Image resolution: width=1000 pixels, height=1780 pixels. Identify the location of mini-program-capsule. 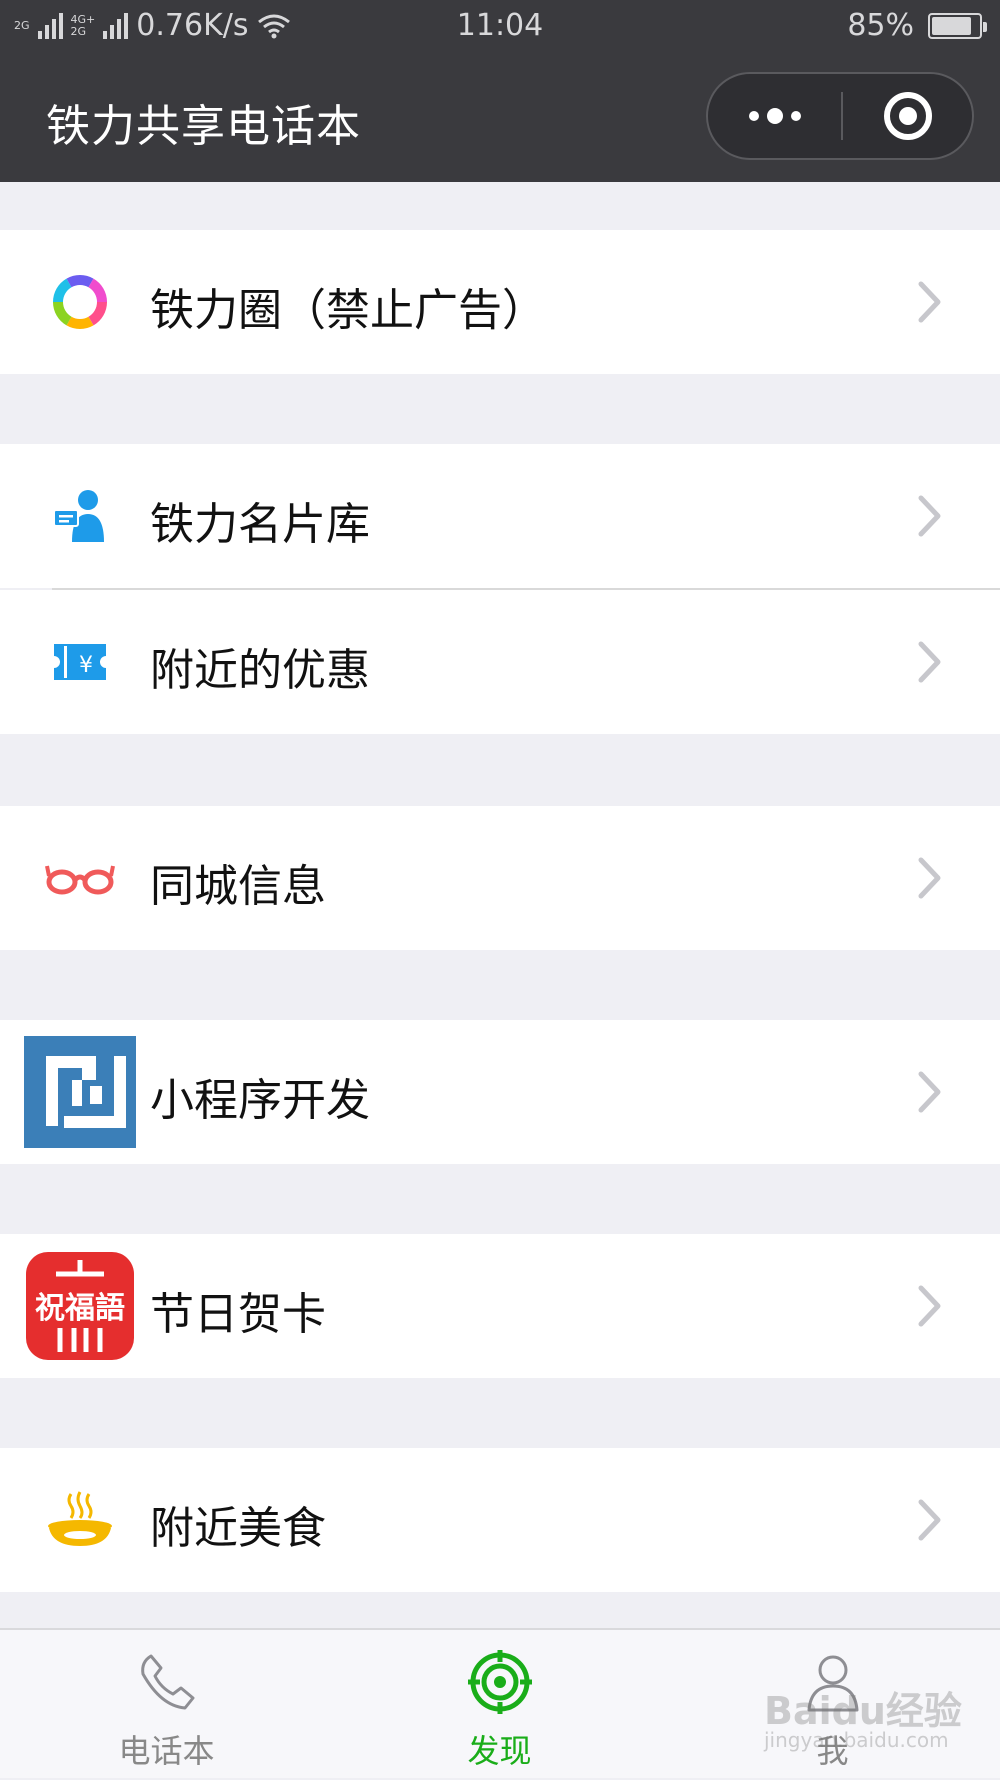
(840, 116).